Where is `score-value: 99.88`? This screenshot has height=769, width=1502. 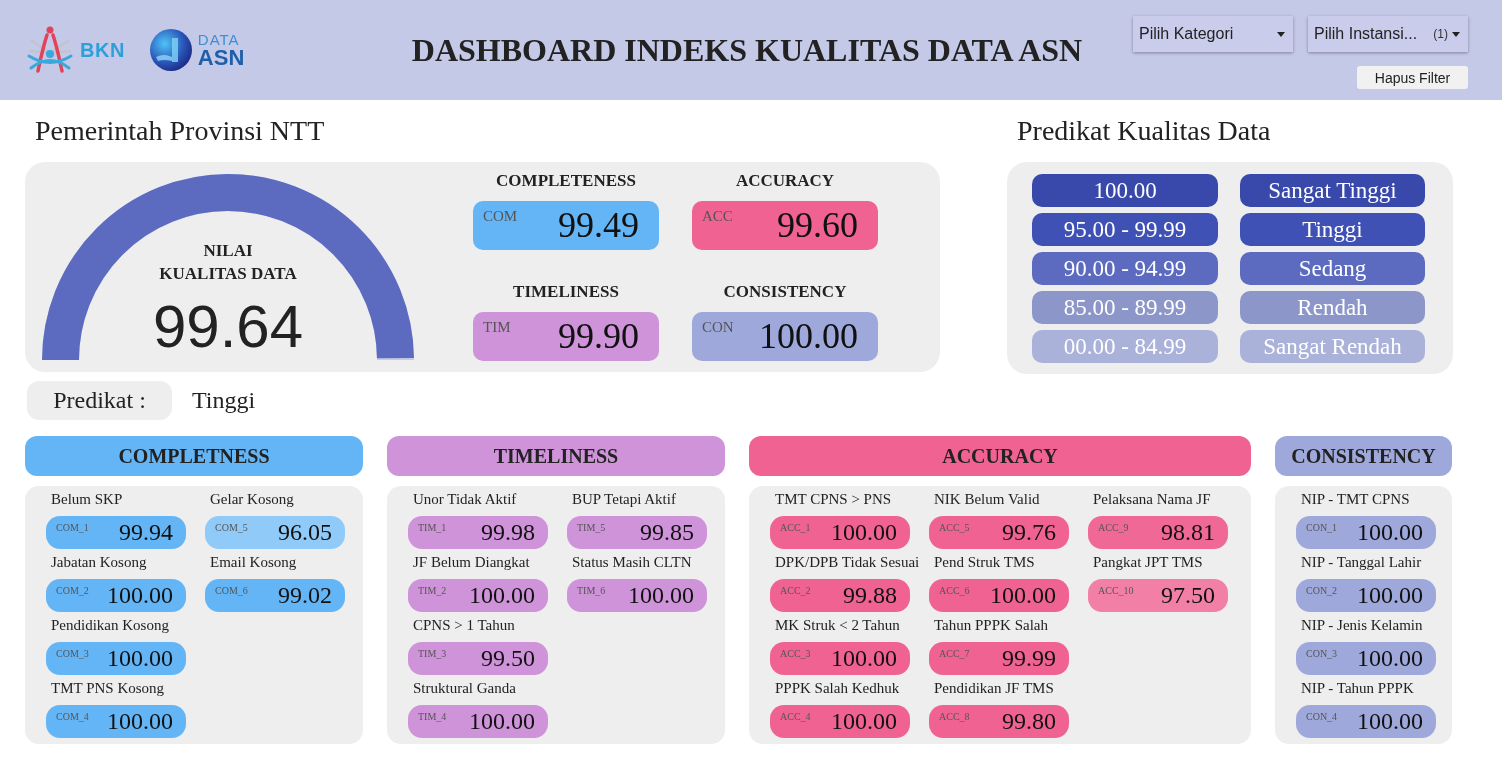
score-value: 99.88 is located at coordinates (870, 595).